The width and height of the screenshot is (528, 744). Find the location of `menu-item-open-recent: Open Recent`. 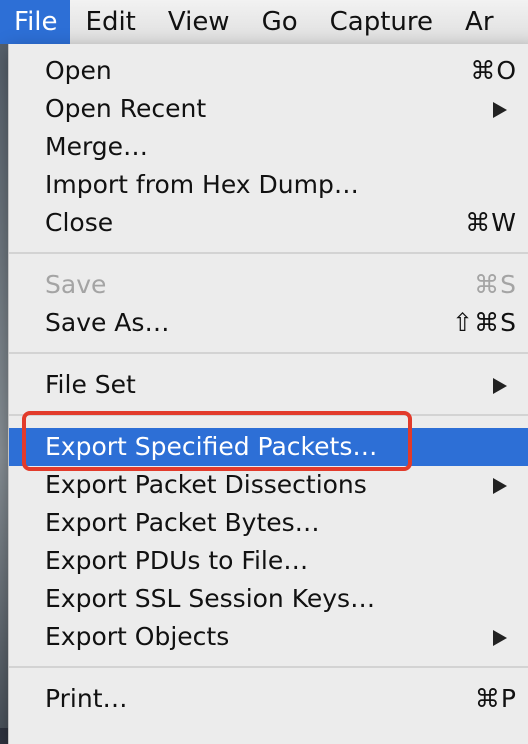

menu-item-open-recent: Open Recent is located at coordinates (268, 109).